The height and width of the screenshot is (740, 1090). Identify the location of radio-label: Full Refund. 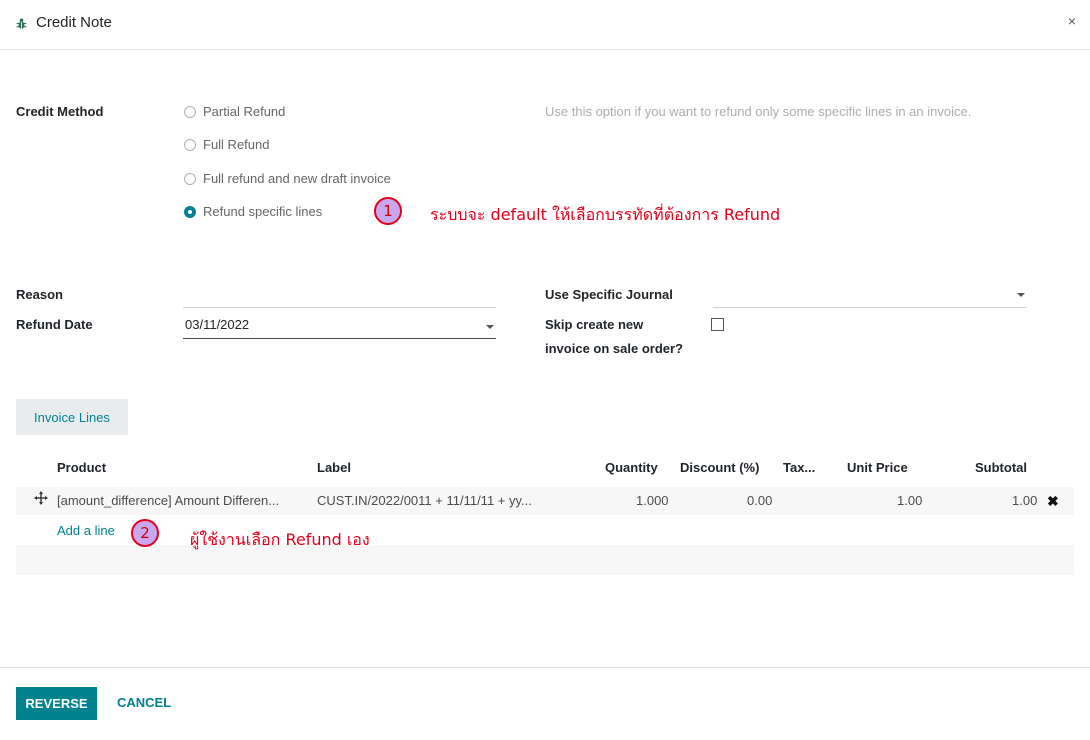
(236, 144).